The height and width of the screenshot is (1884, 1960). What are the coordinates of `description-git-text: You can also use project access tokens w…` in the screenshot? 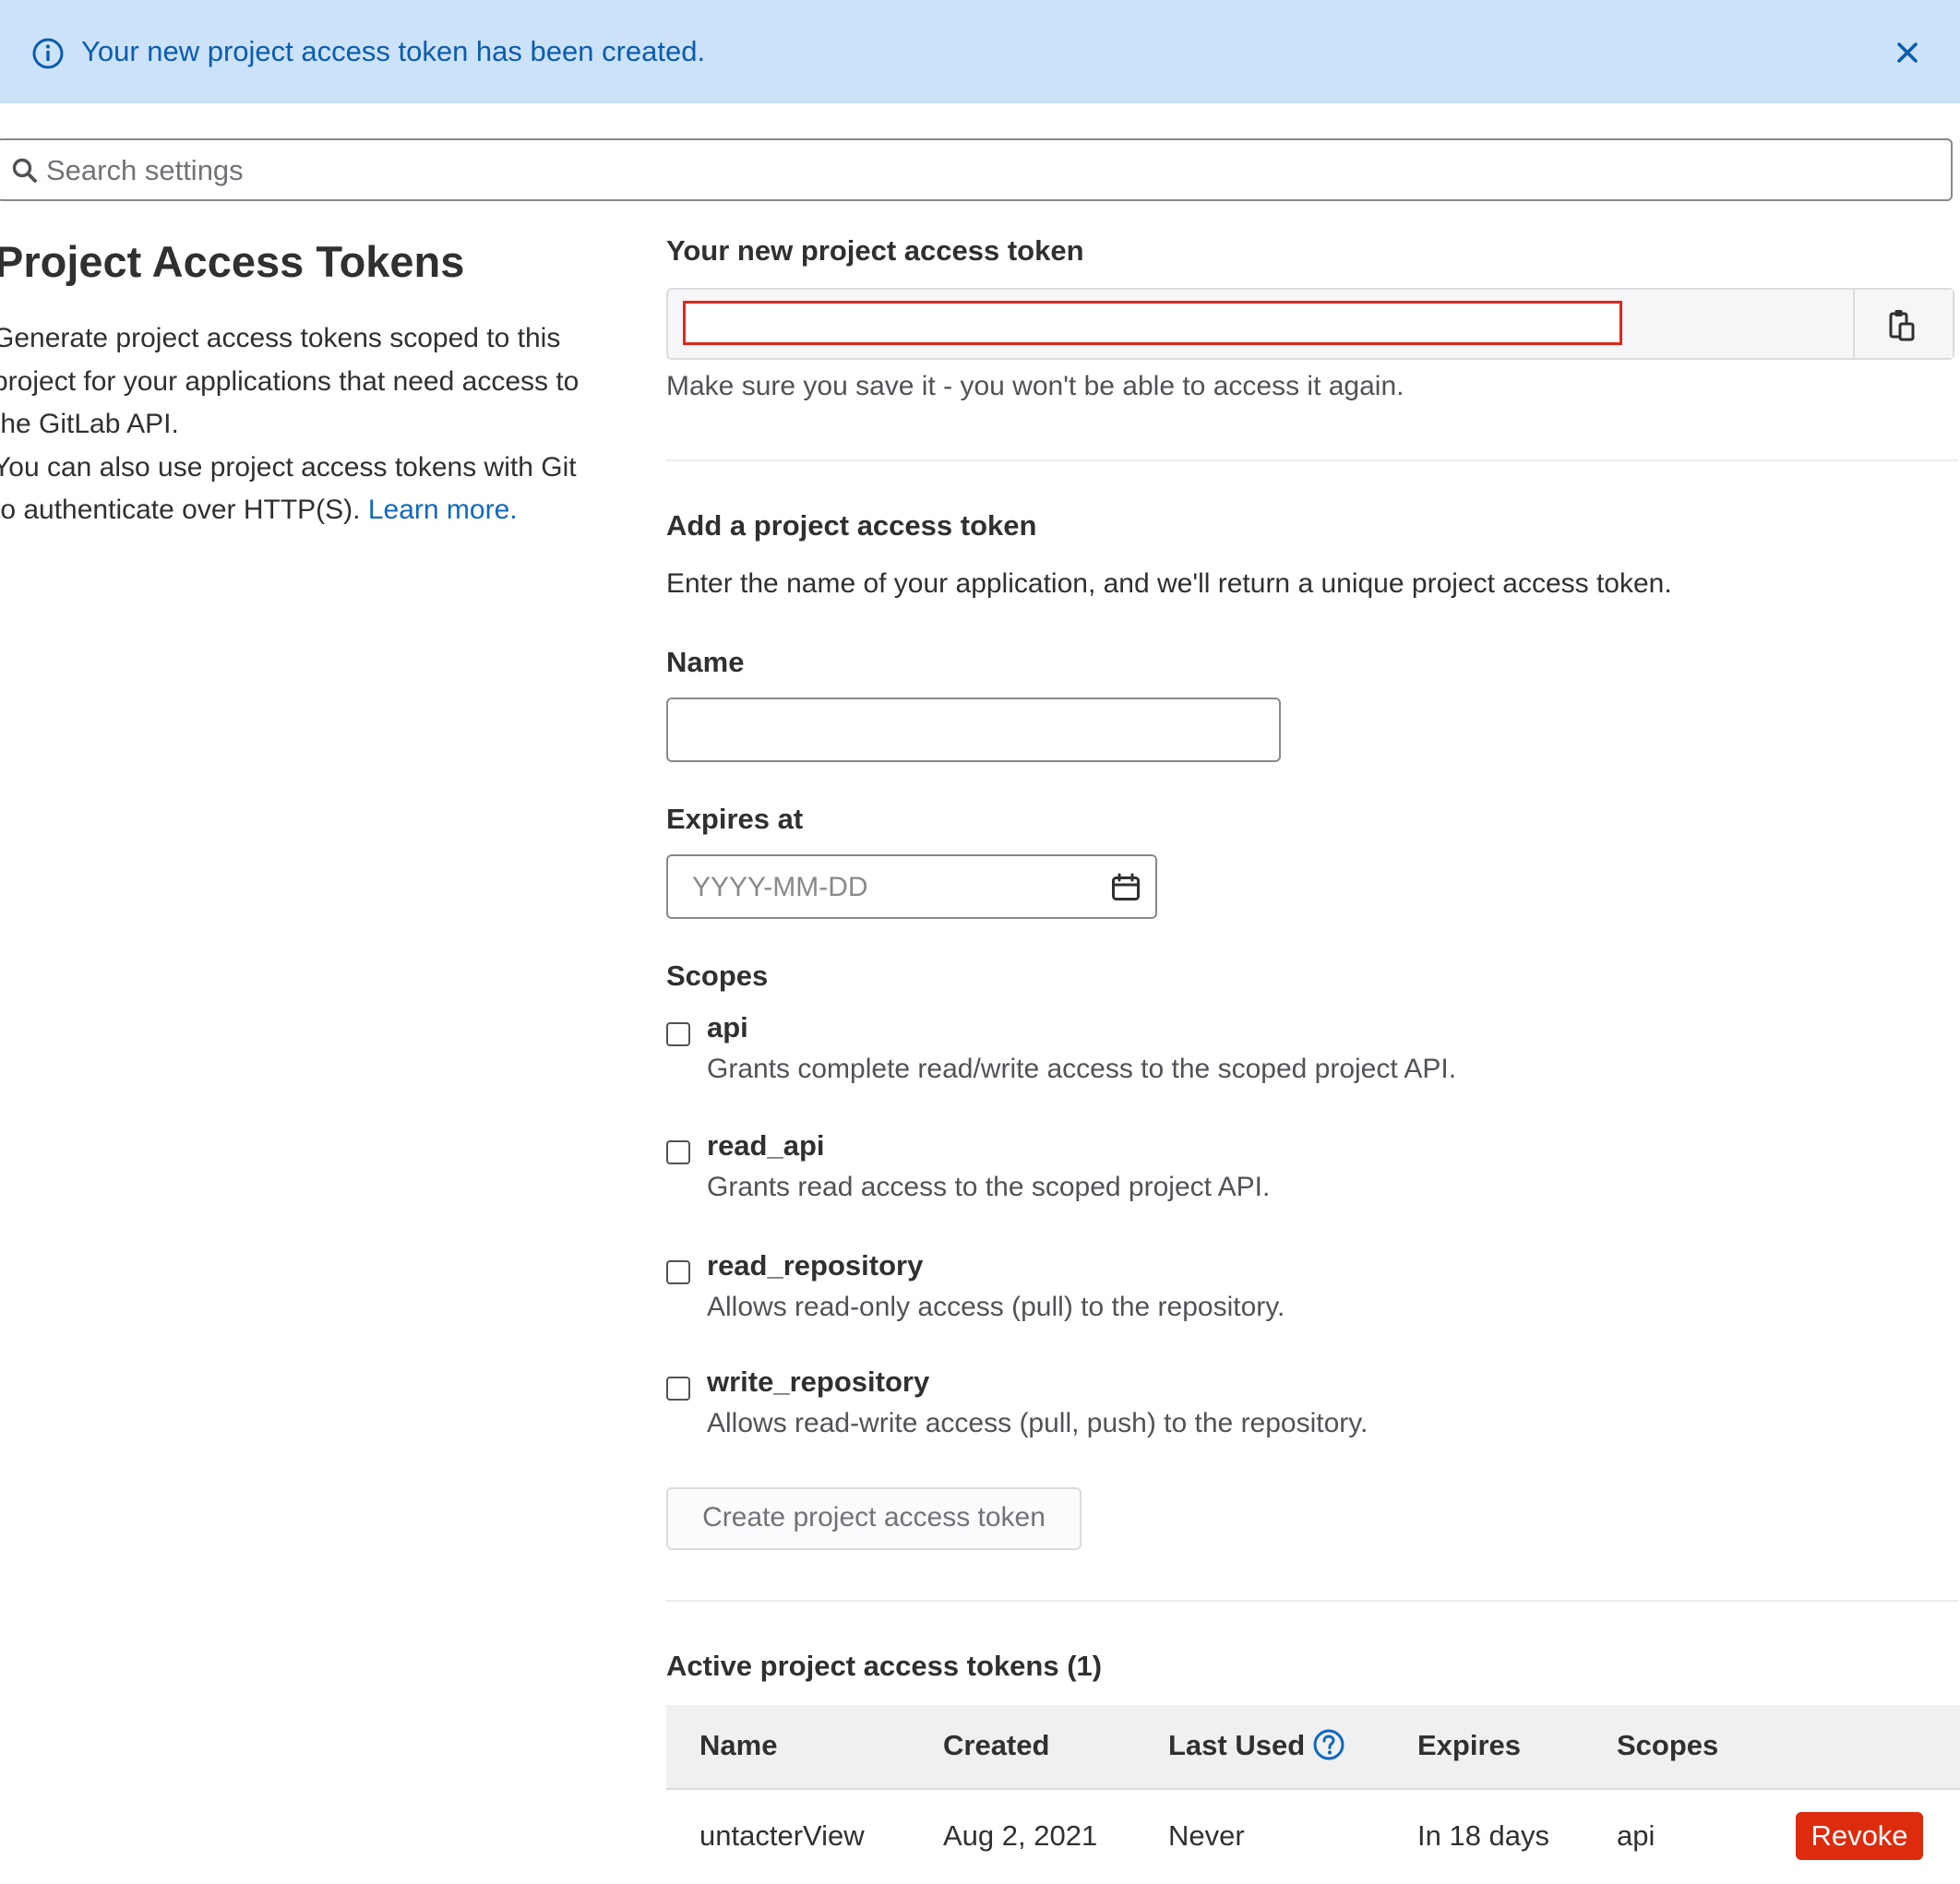 It's located at (301, 490).